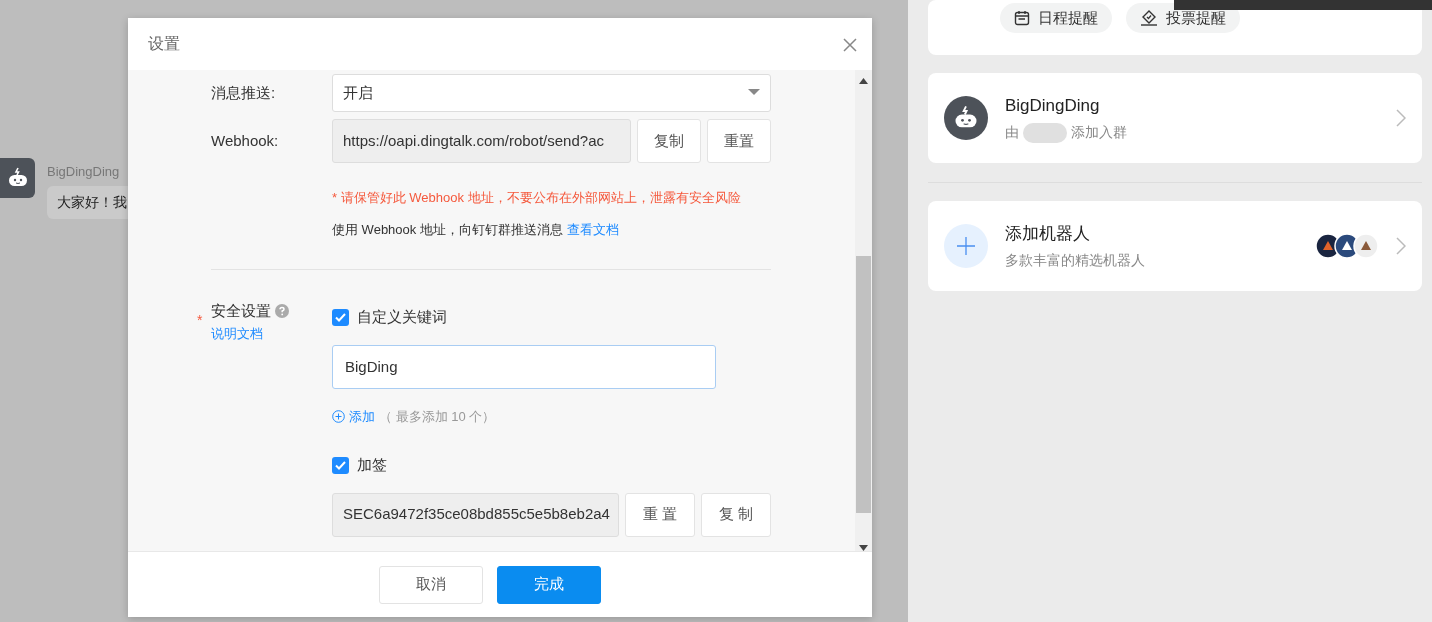 The height and width of the screenshot is (622, 1432). Describe the element at coordinates (1022, 18) in the screenshot. I see `calendar-icon` at that location.